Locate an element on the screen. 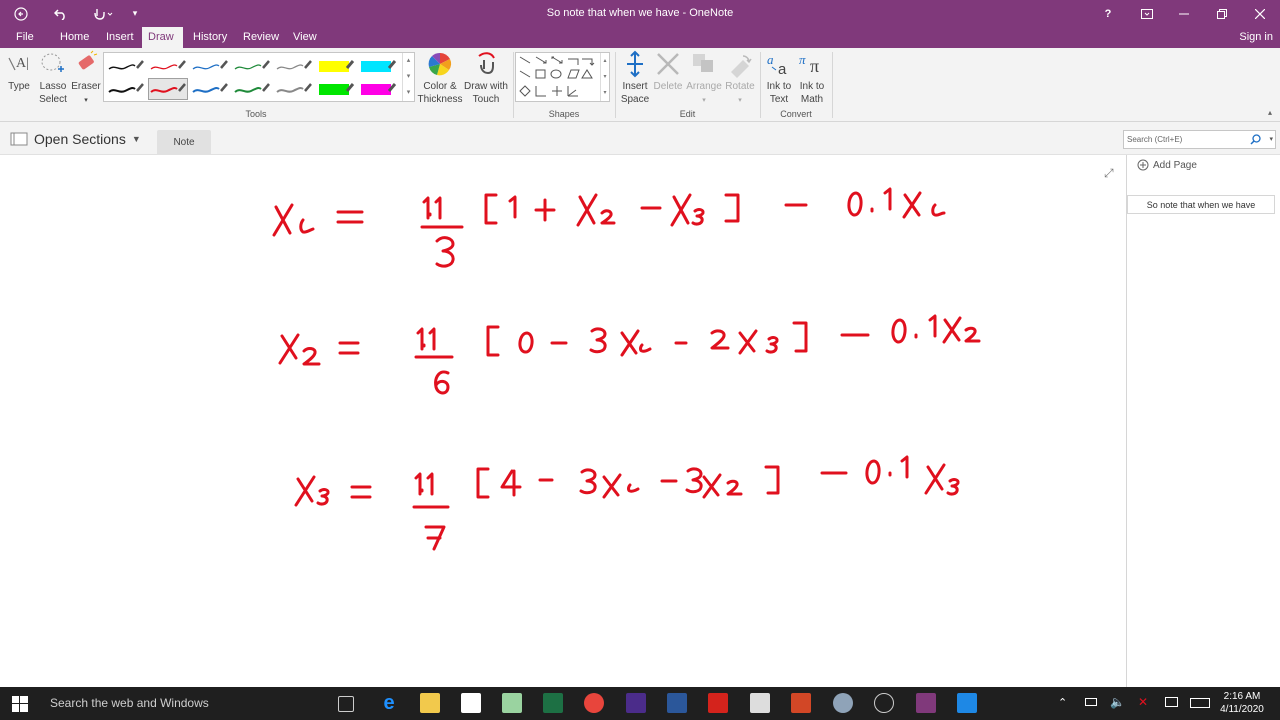 The width and height of the screenshot is (1280, 720). search-icon is located at coordinates (1255, 139).